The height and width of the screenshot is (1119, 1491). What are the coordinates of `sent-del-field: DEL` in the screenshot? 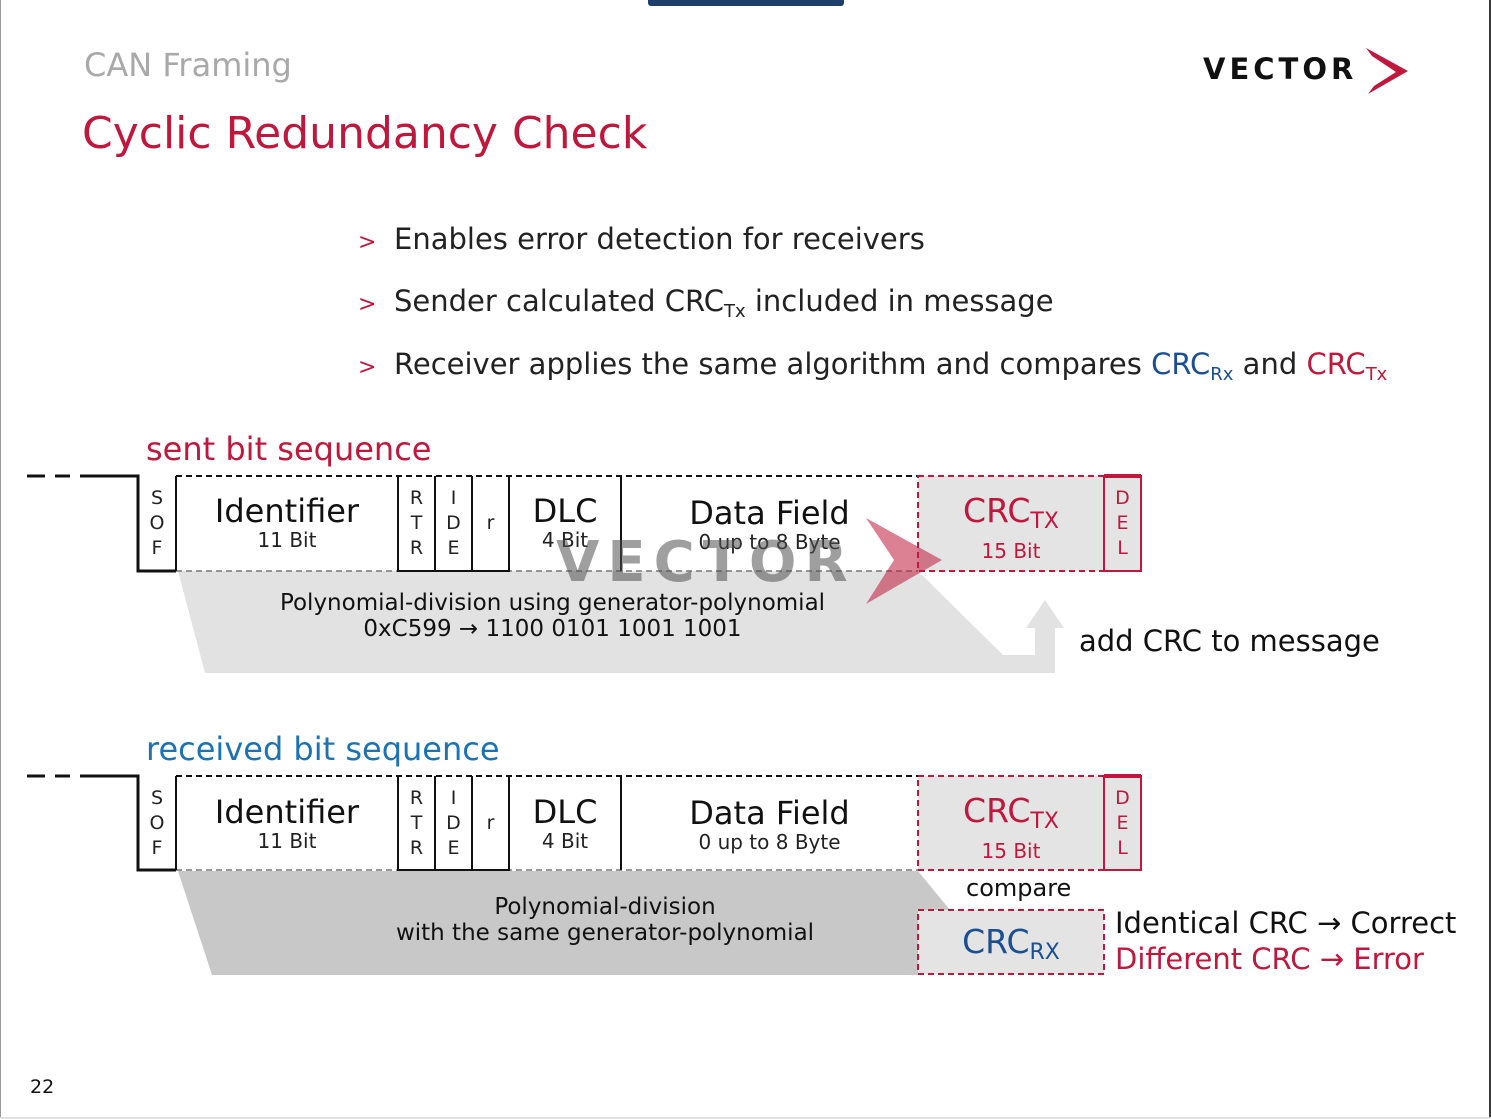 It's located at (1122, 523).